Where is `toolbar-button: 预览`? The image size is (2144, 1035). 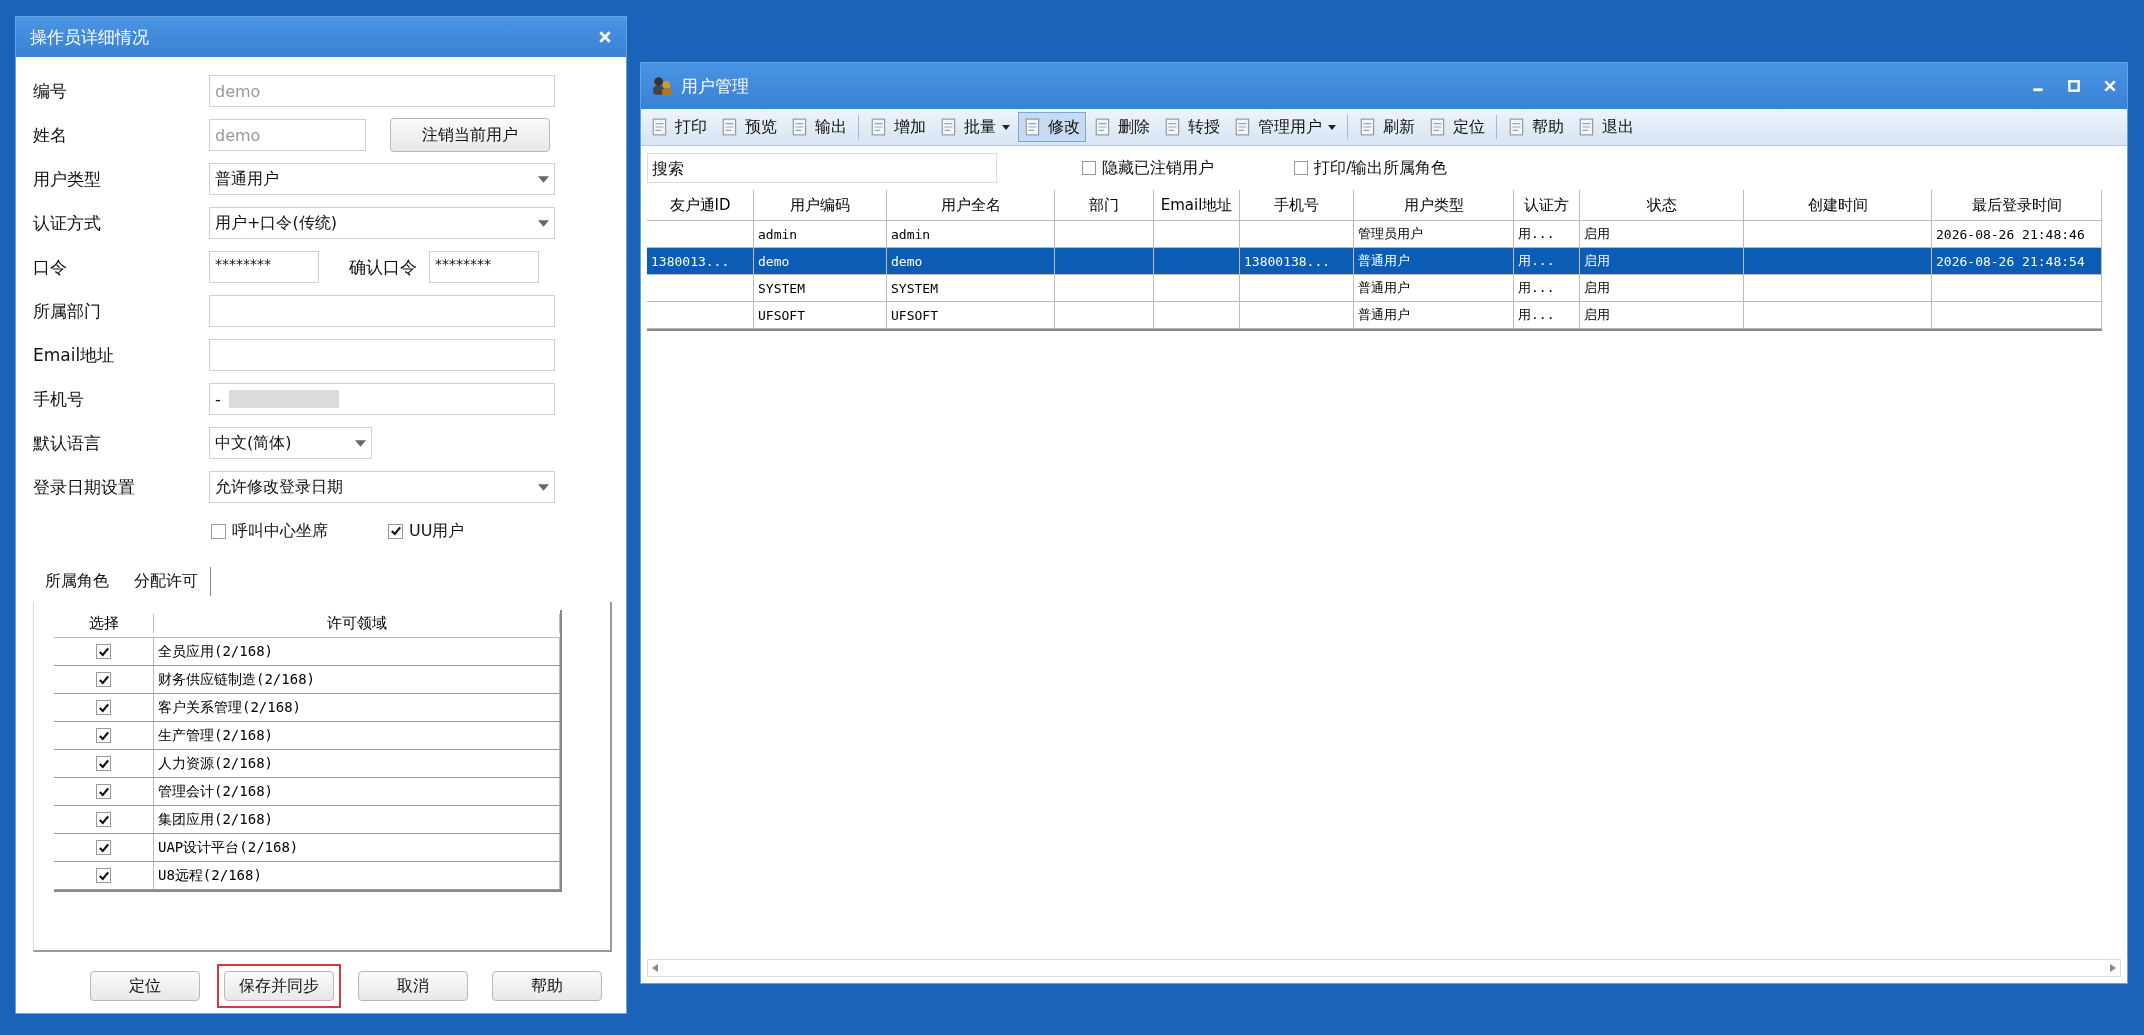
toolbar-button: 预览 is located at coordinates (749, 127).